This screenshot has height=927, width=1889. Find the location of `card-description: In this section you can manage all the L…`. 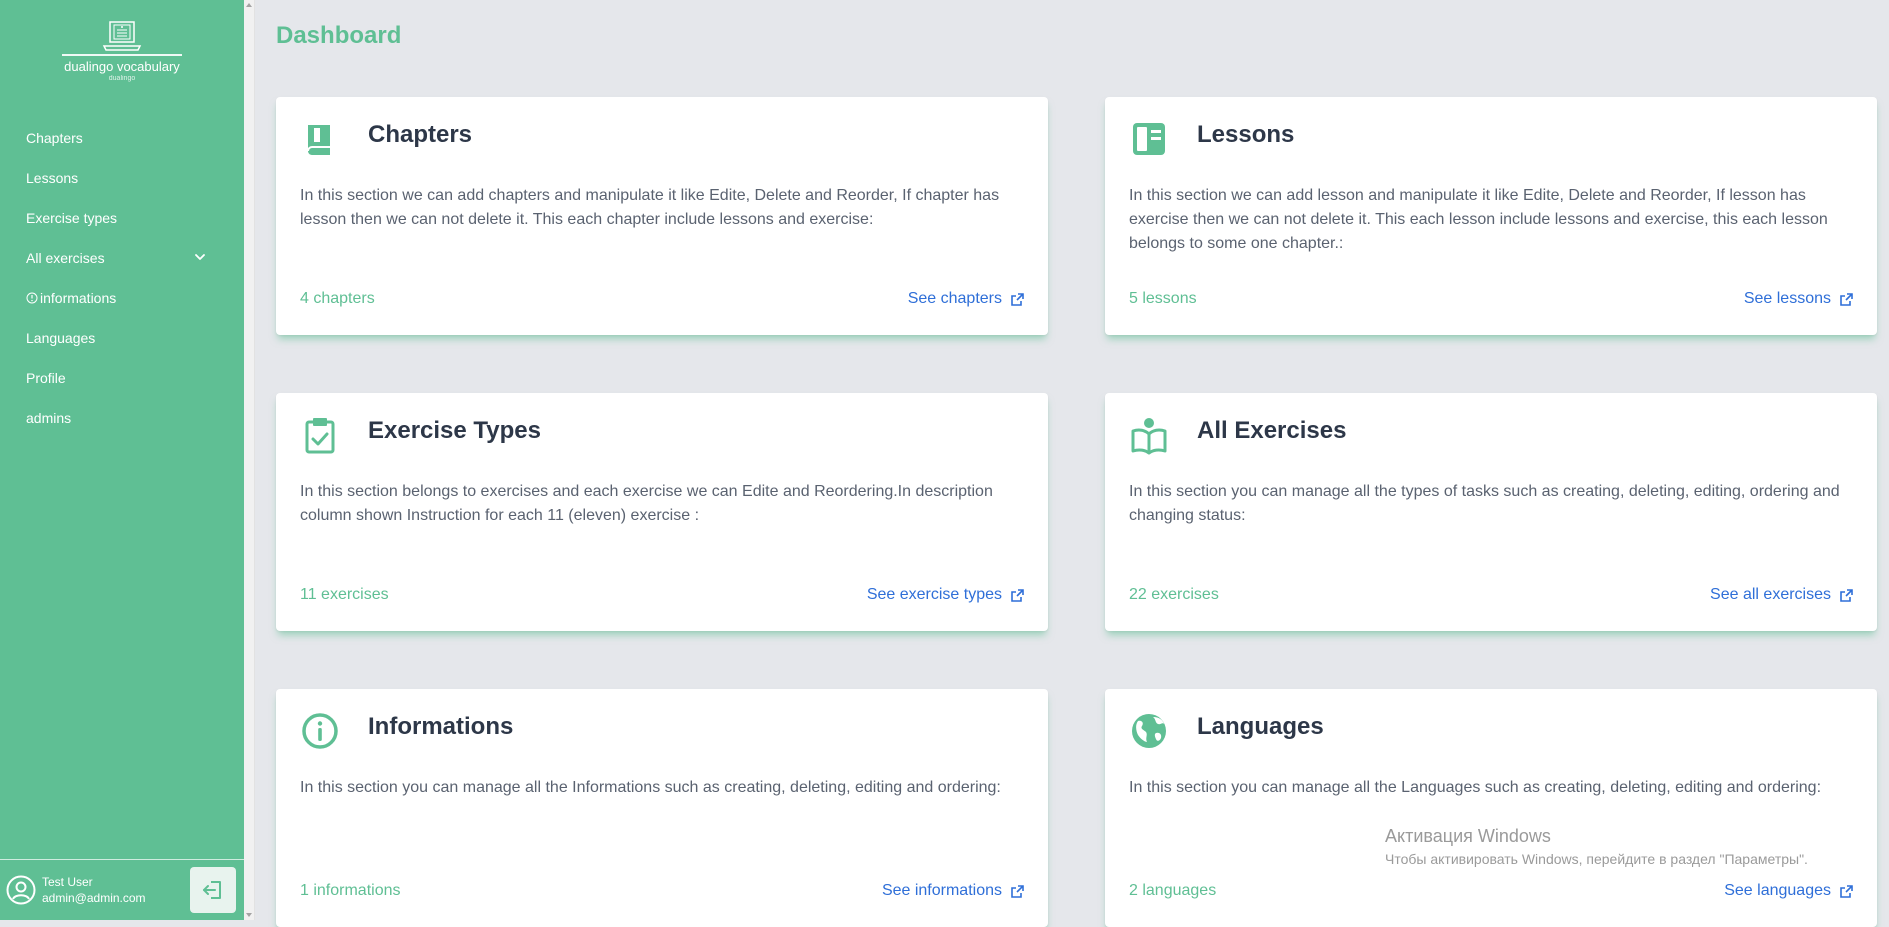

card-description: In this section you can manage all the L… is located at coordinates (1475, 787).